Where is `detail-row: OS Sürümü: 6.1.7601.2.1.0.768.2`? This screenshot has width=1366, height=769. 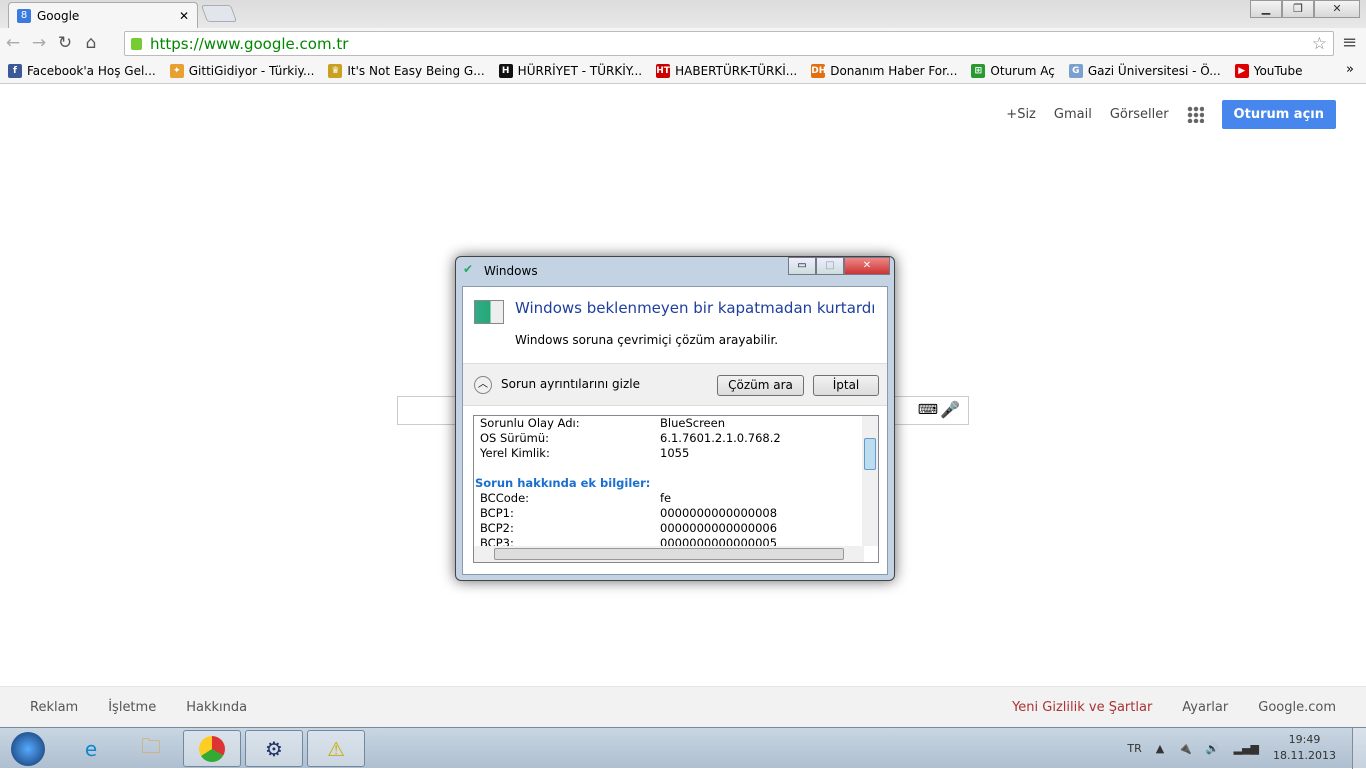
detail-row: OS Sürümü: 6.1.7601.2.1.0.768.2 is located at coordinates (676, 438).